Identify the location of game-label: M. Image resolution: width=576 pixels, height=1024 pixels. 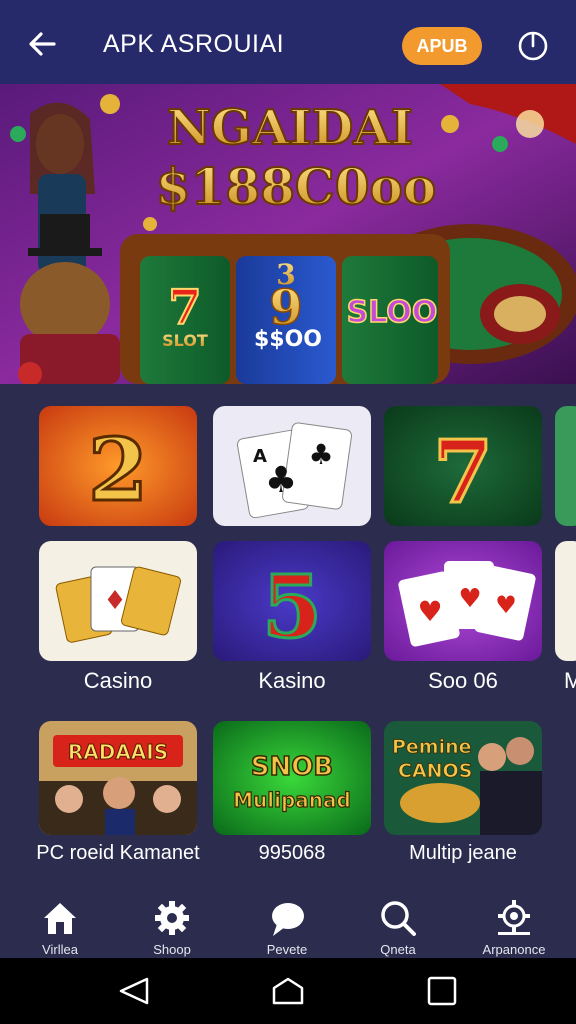
(570, 680).